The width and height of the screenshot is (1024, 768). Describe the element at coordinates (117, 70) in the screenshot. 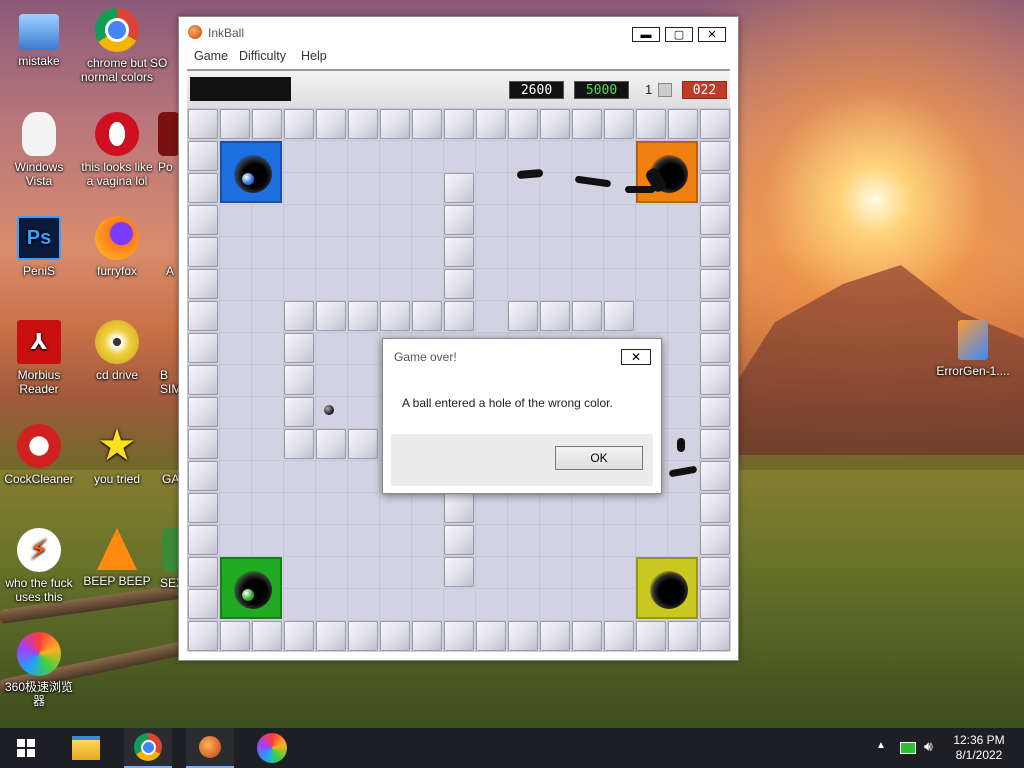

I see `desktop-icon-label: chrome but normal colors` at that location.